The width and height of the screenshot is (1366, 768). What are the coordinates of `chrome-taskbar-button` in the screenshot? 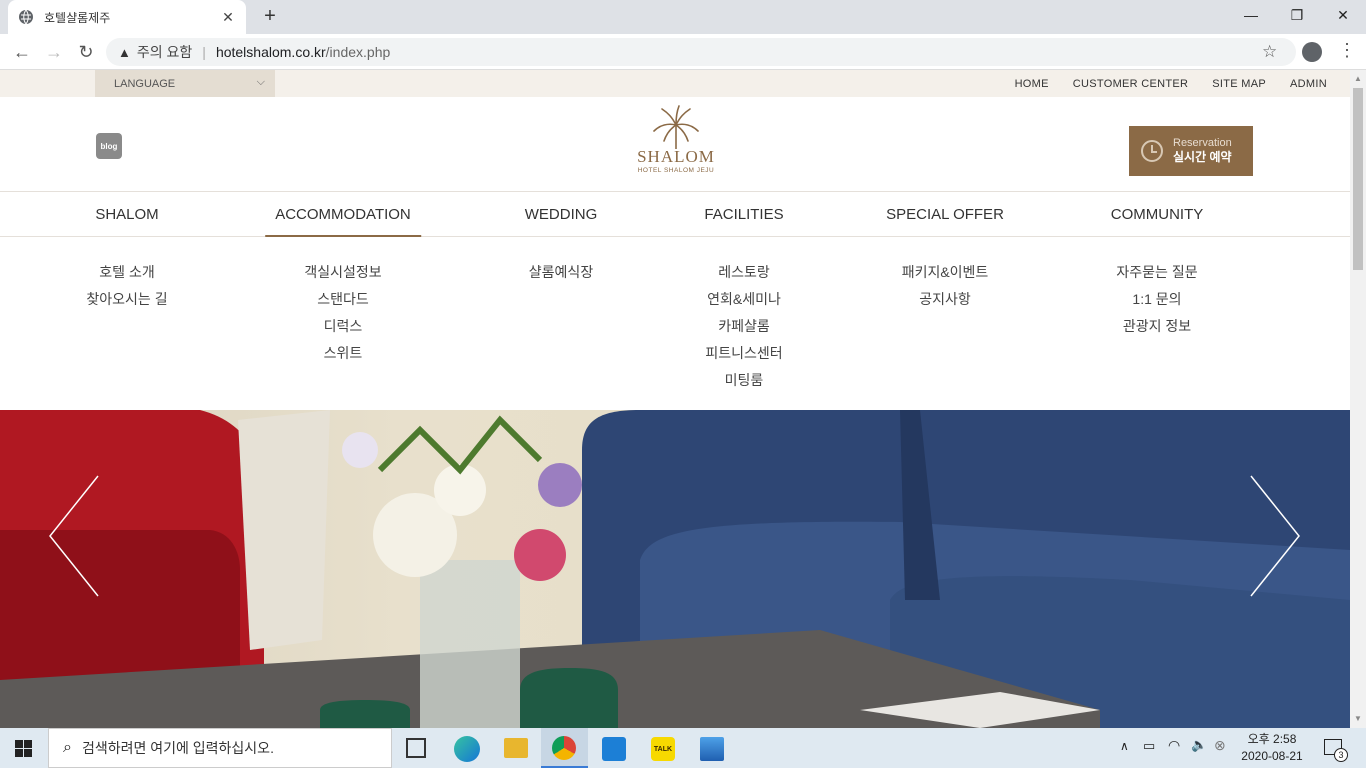 It's located at (564, 748).